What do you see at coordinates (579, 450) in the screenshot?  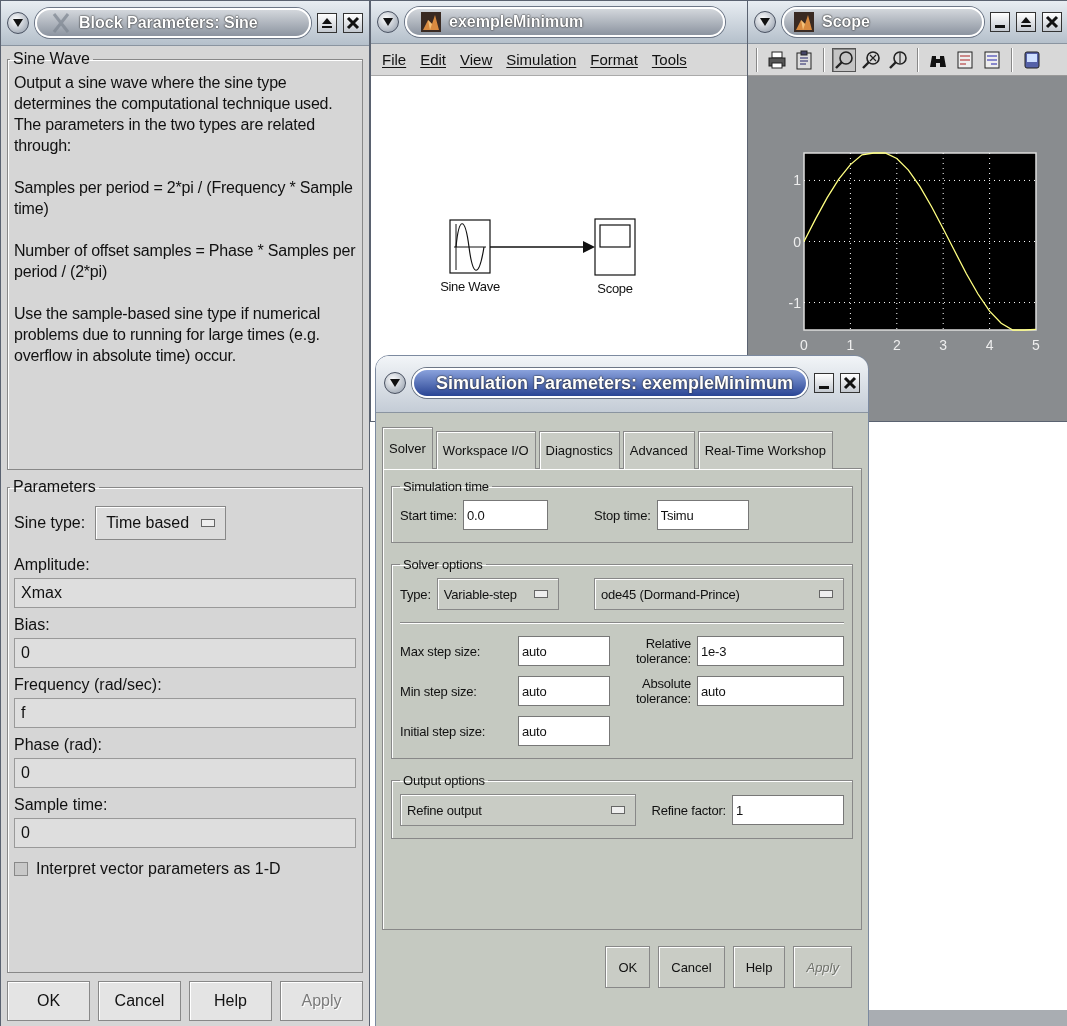 I see `tab: Diagnostics` at bounding box center [579, 450].